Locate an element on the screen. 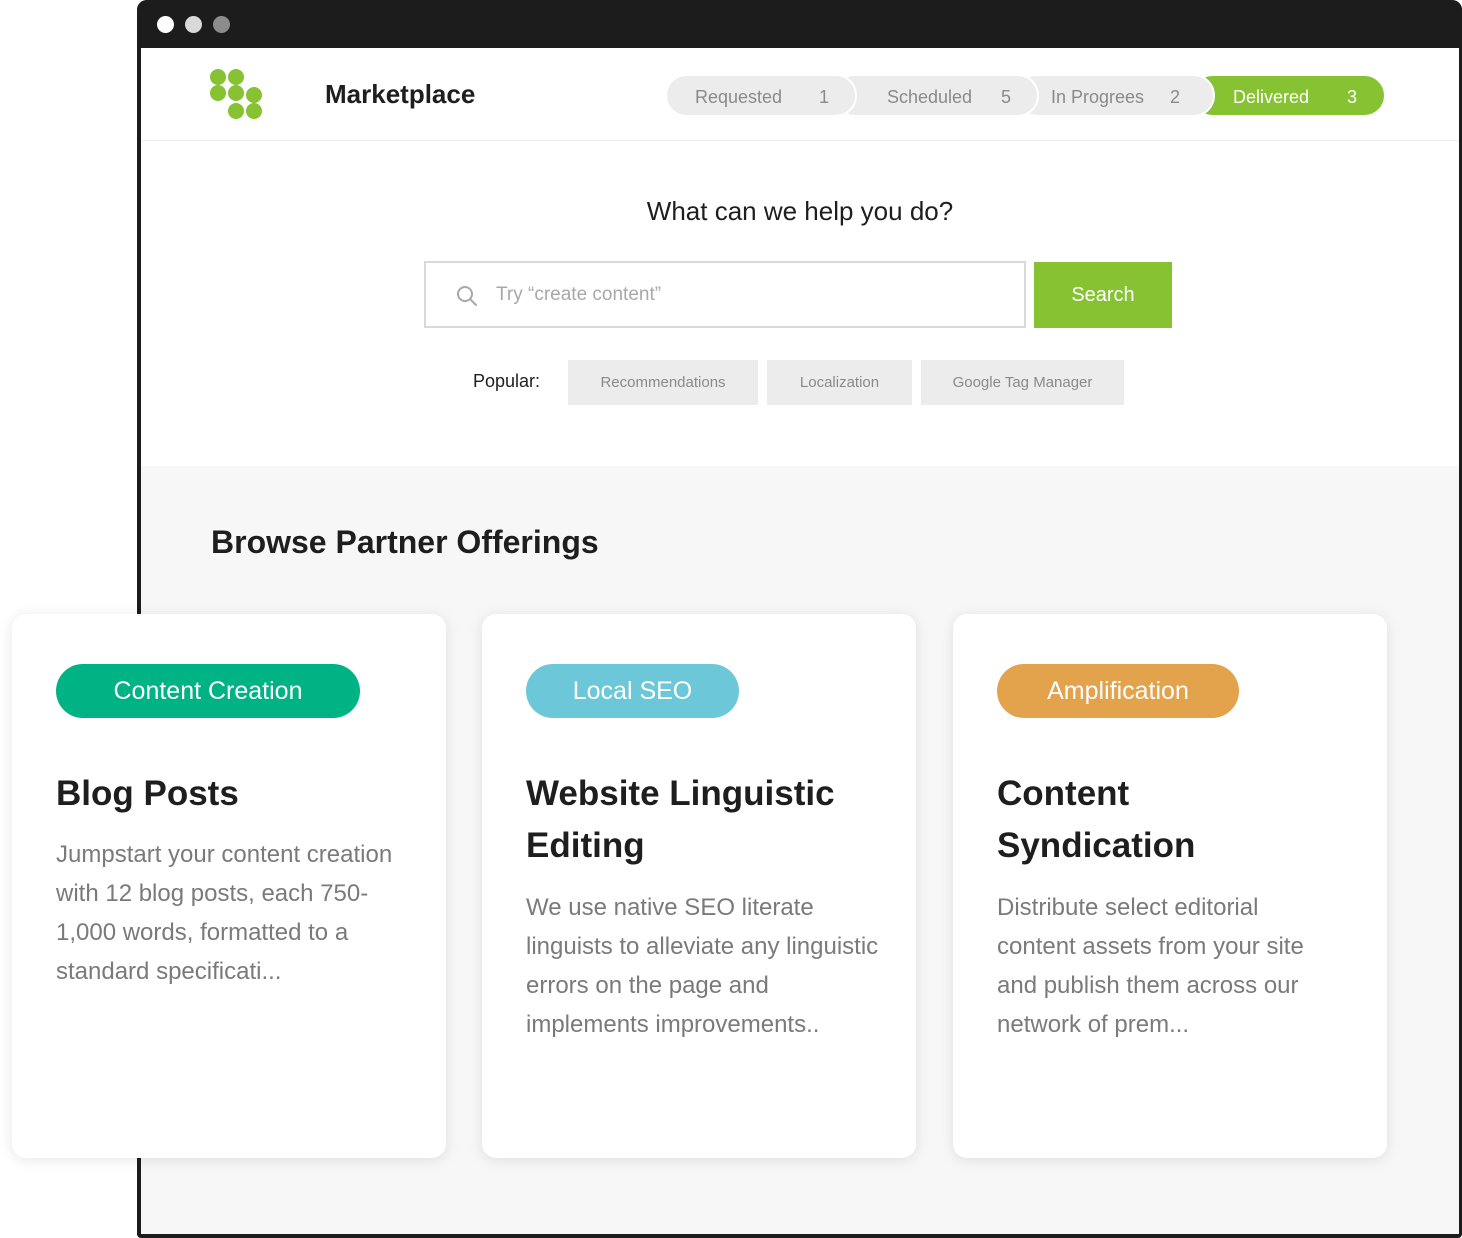 This screenshot has height=1238, width=1462. tab-count: 1 is located at coordinates (824, 97).